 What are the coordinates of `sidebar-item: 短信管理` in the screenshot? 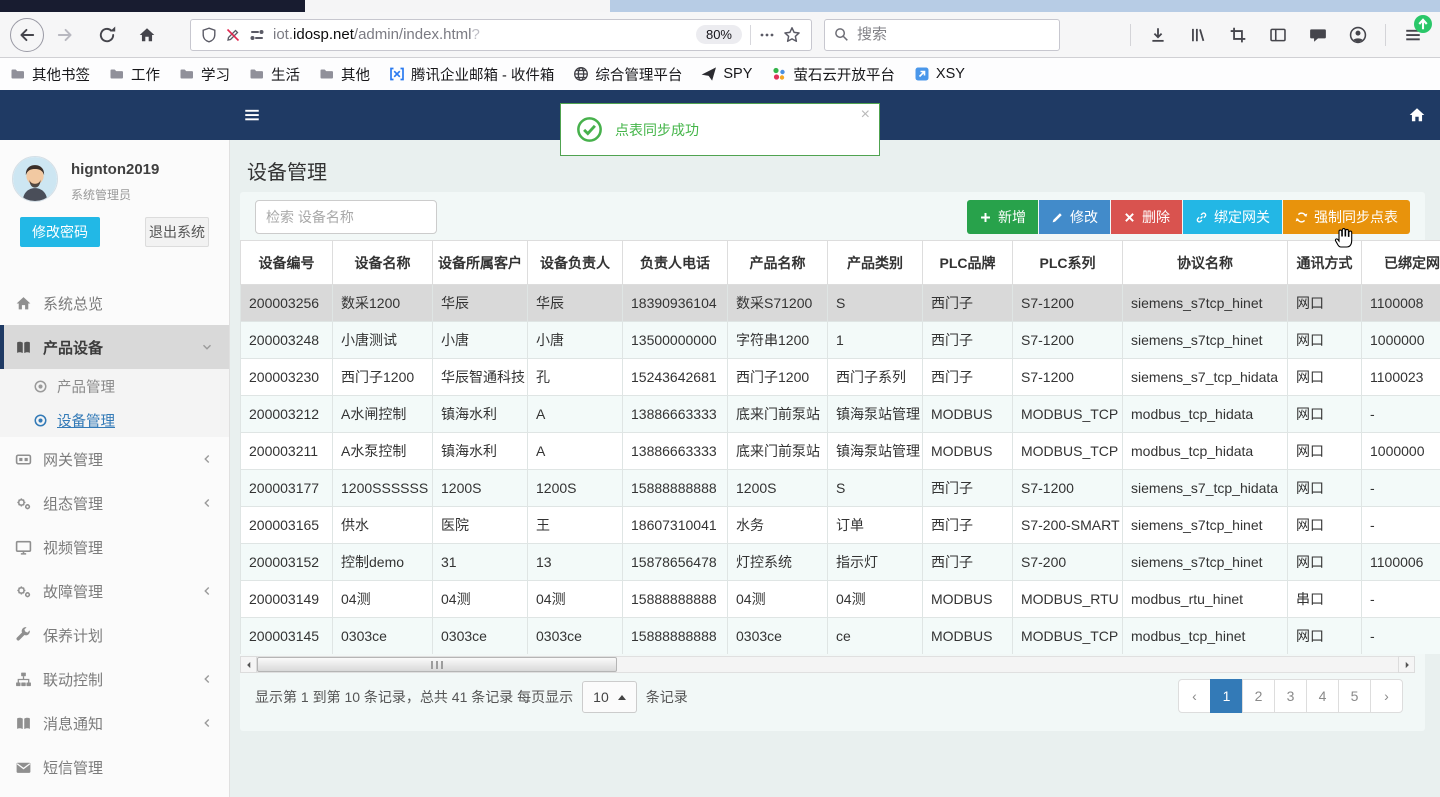 It's located at (114, 767).